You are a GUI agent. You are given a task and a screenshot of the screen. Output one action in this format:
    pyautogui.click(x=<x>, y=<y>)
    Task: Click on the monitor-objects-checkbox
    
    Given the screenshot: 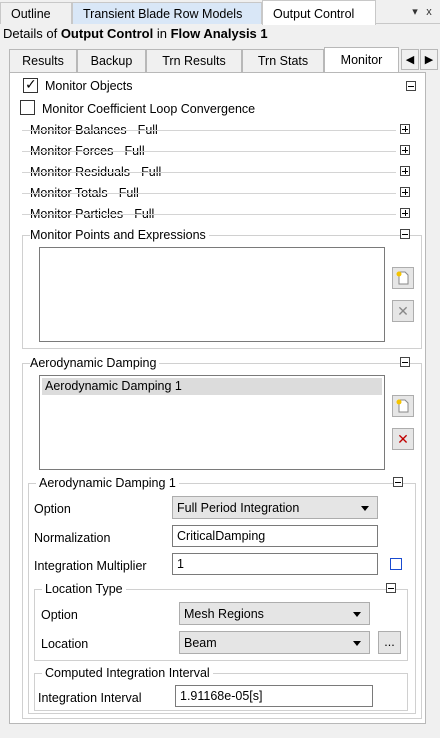 What is the action you would take?
    pyautogui.click(x=30, y=84)
    